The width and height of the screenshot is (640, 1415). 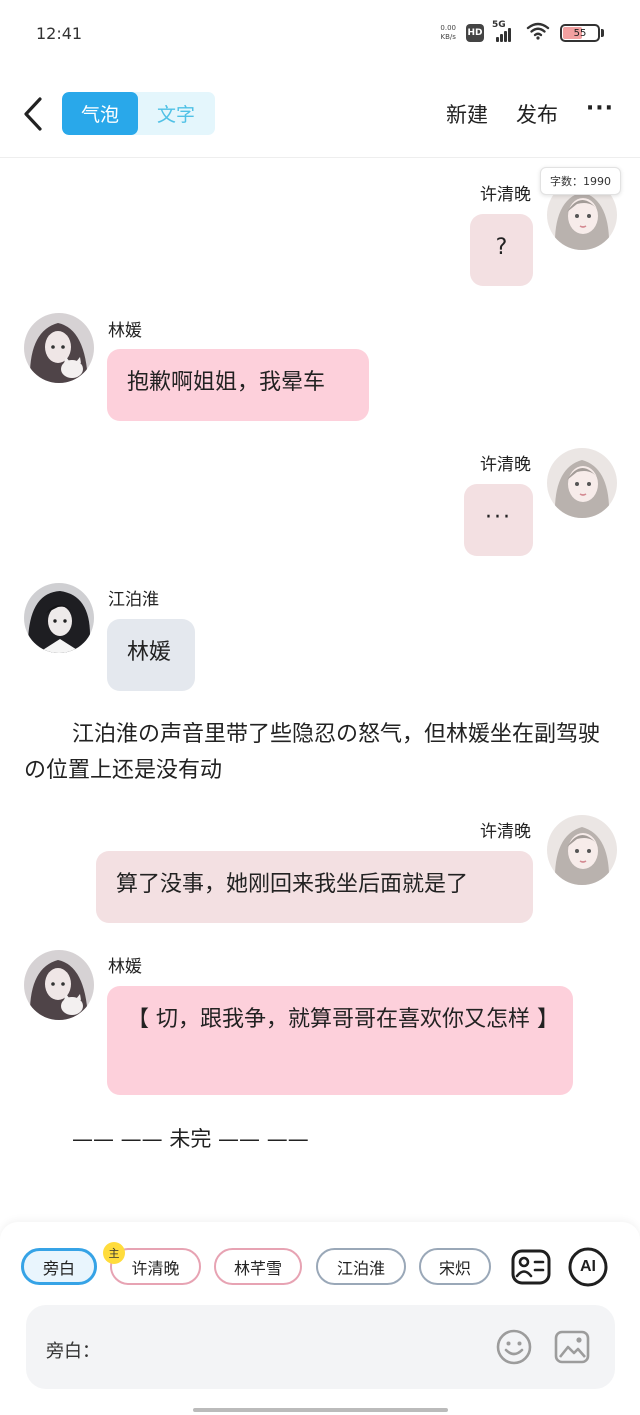 I want to click on battery-icon: 55, so click(x=582, y=33).